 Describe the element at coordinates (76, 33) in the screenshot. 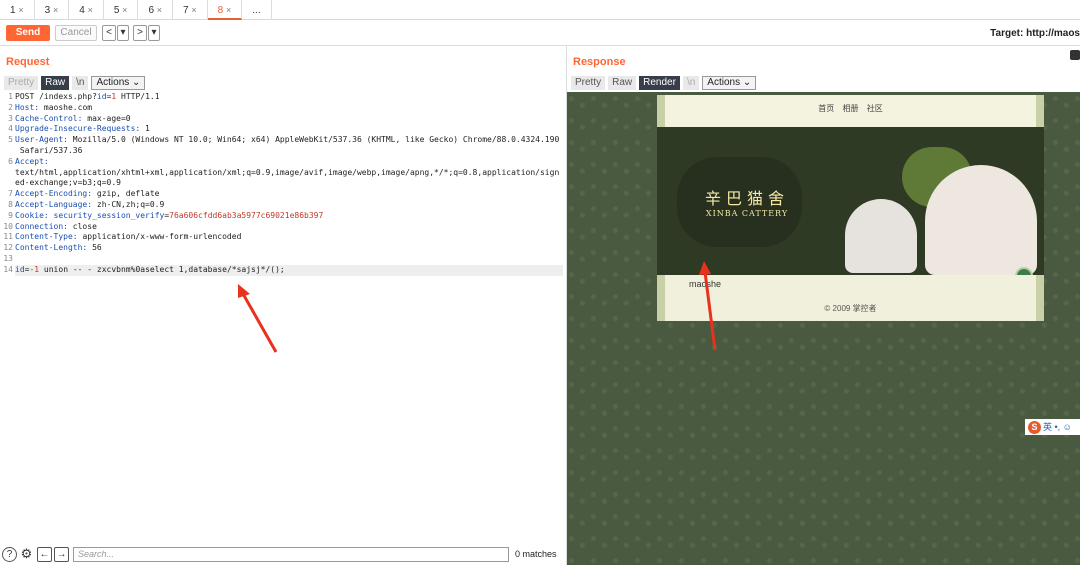

I see `cancel-button: Cancel` at that location.